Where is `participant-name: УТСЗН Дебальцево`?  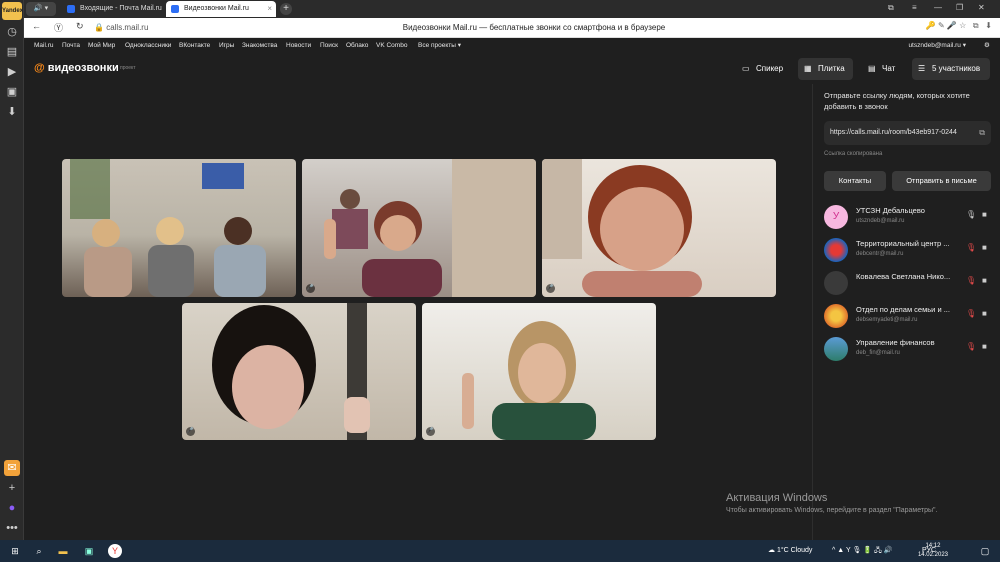 participant-name: УТСЗН Дебальцево is located at coordinates (890, 210).